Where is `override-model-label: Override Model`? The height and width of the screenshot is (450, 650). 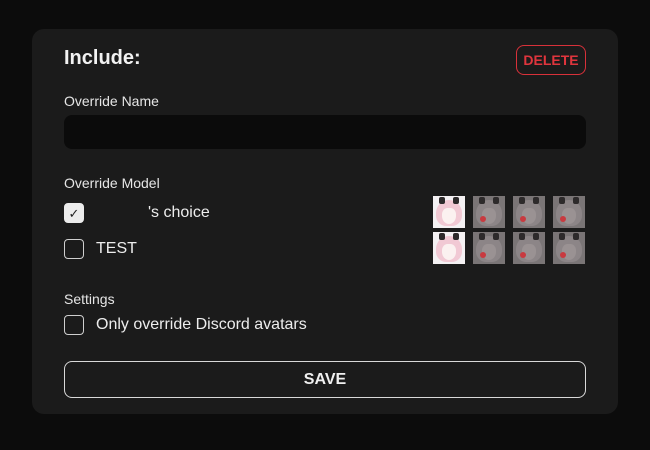 override-model-label: Override Model is located at coordinates (112, 183).